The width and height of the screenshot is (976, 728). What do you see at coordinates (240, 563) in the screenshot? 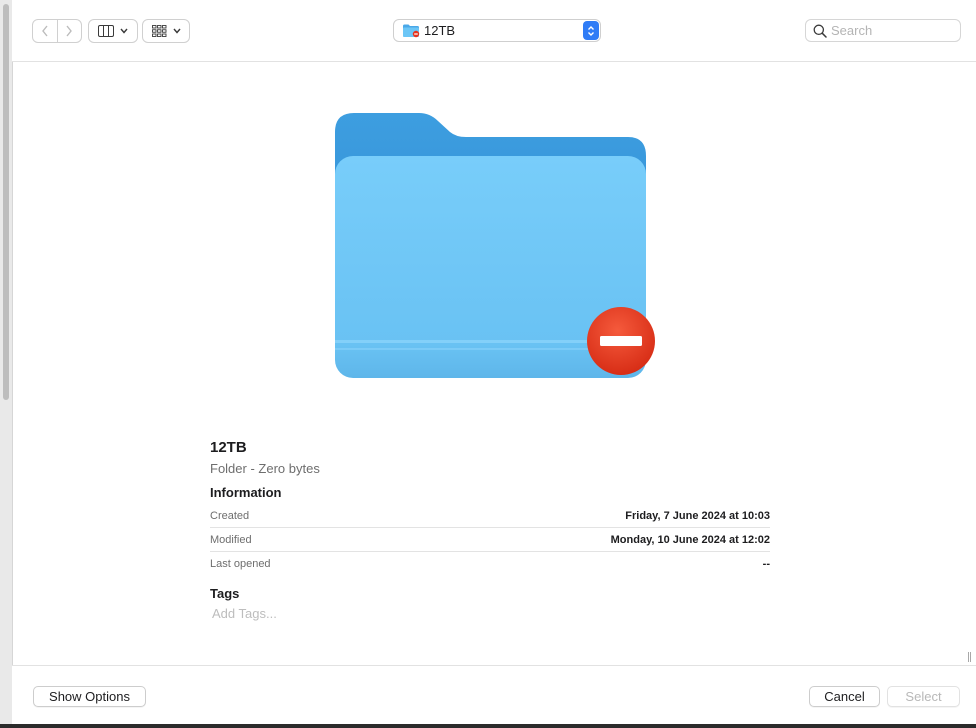
I see `info-label: Last opened` at bounding box center [240, 563].